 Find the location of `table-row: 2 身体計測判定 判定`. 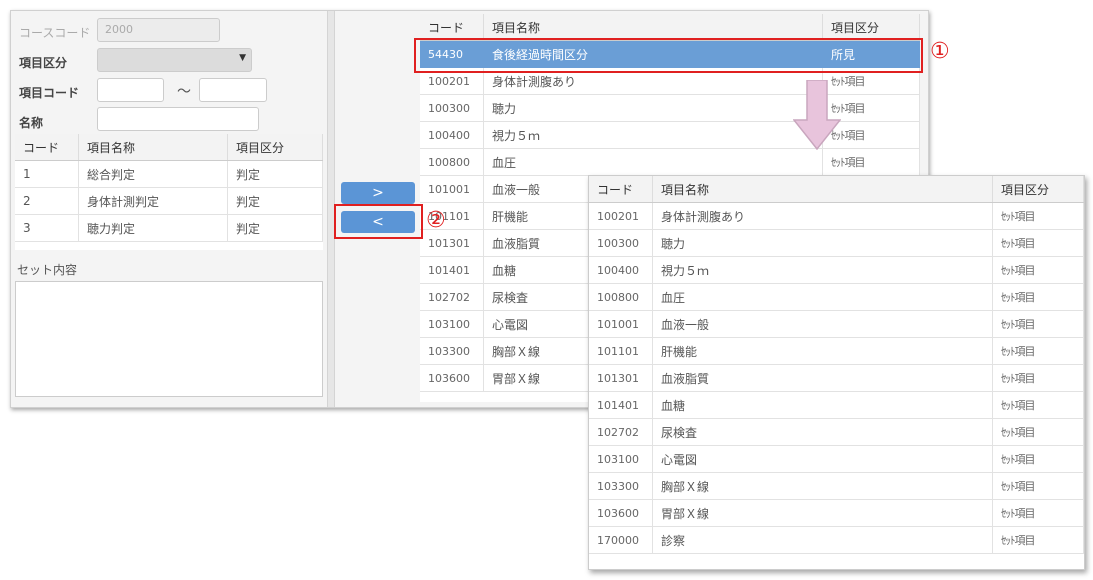

table-row: 2 身体計測判定 判定 is located at coordinates (169, 201).